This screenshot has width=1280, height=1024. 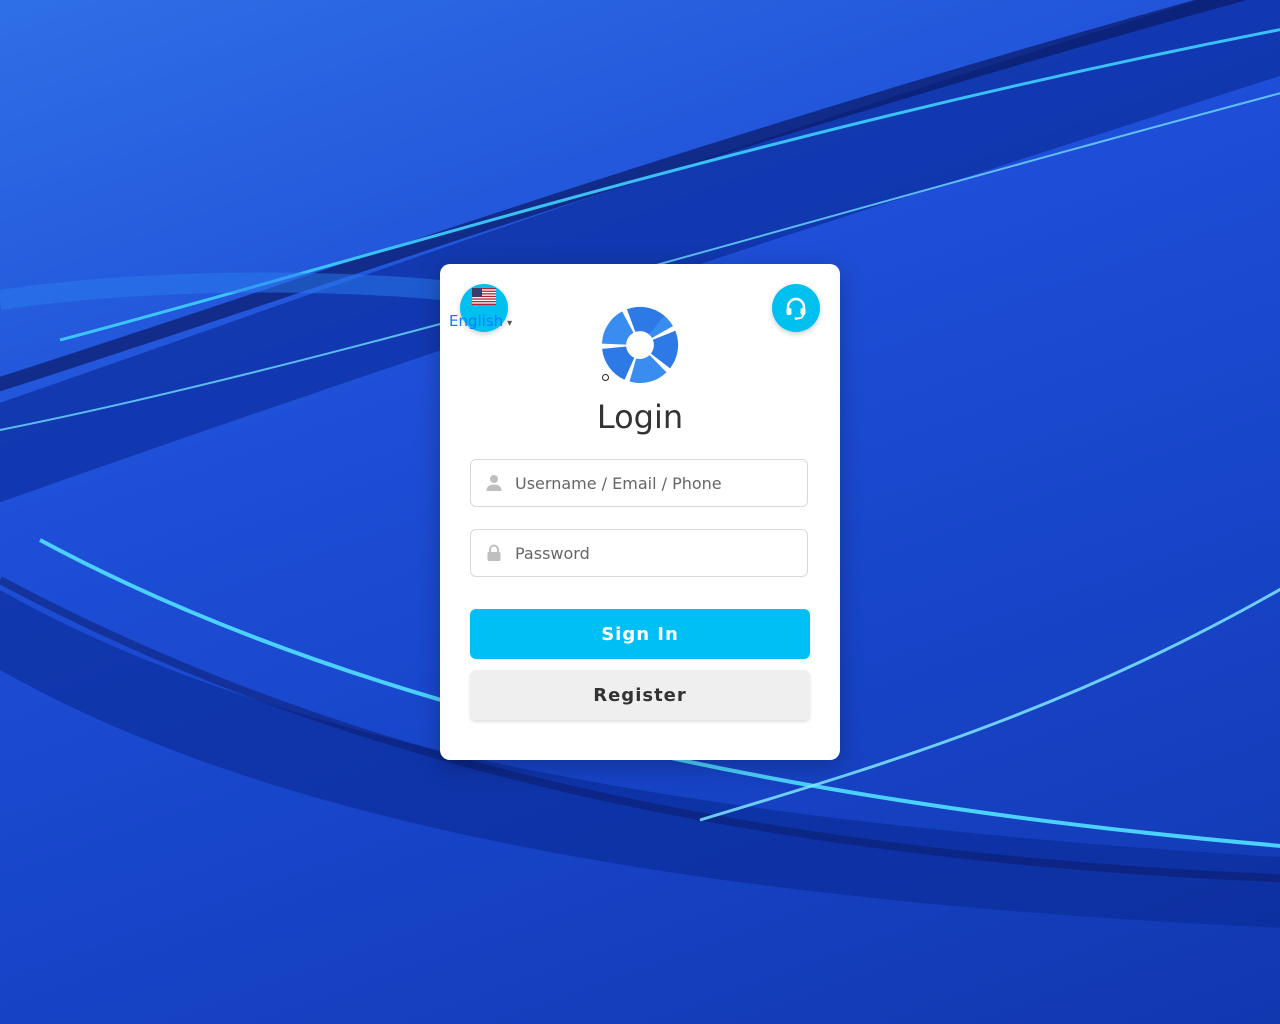 I want to click on lock-icon, so click(x=494, y=552).